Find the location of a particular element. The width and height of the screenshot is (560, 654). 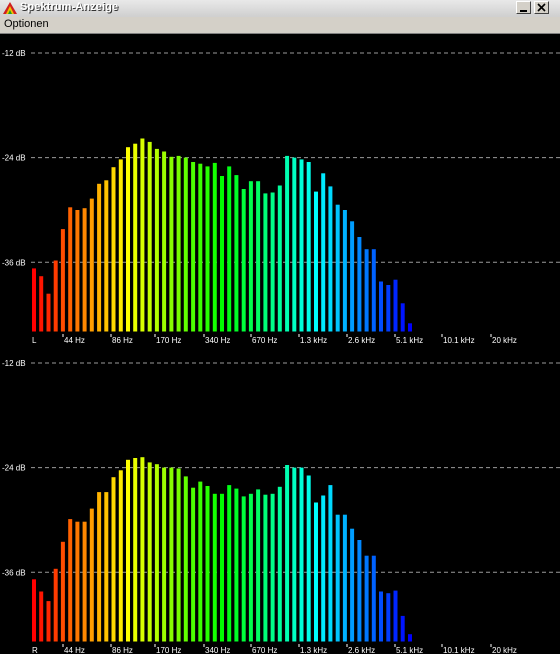

channel-label: R is located at coordinates (35, 650).